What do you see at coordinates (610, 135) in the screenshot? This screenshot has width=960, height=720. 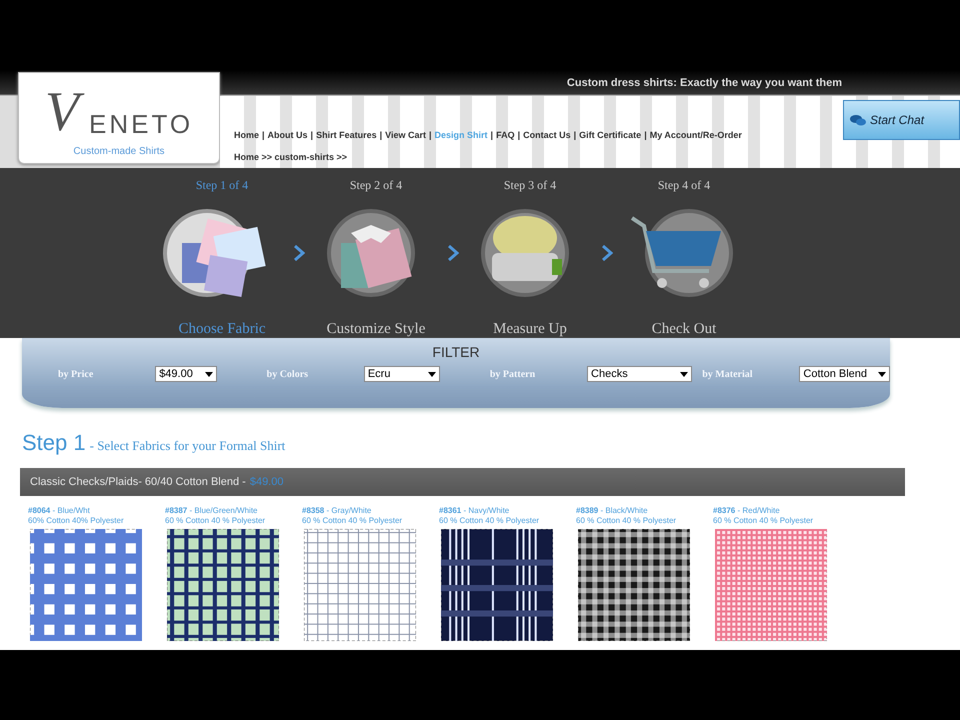 I see `nav-link: Gift Certificate` at bounding box center [610, 135].